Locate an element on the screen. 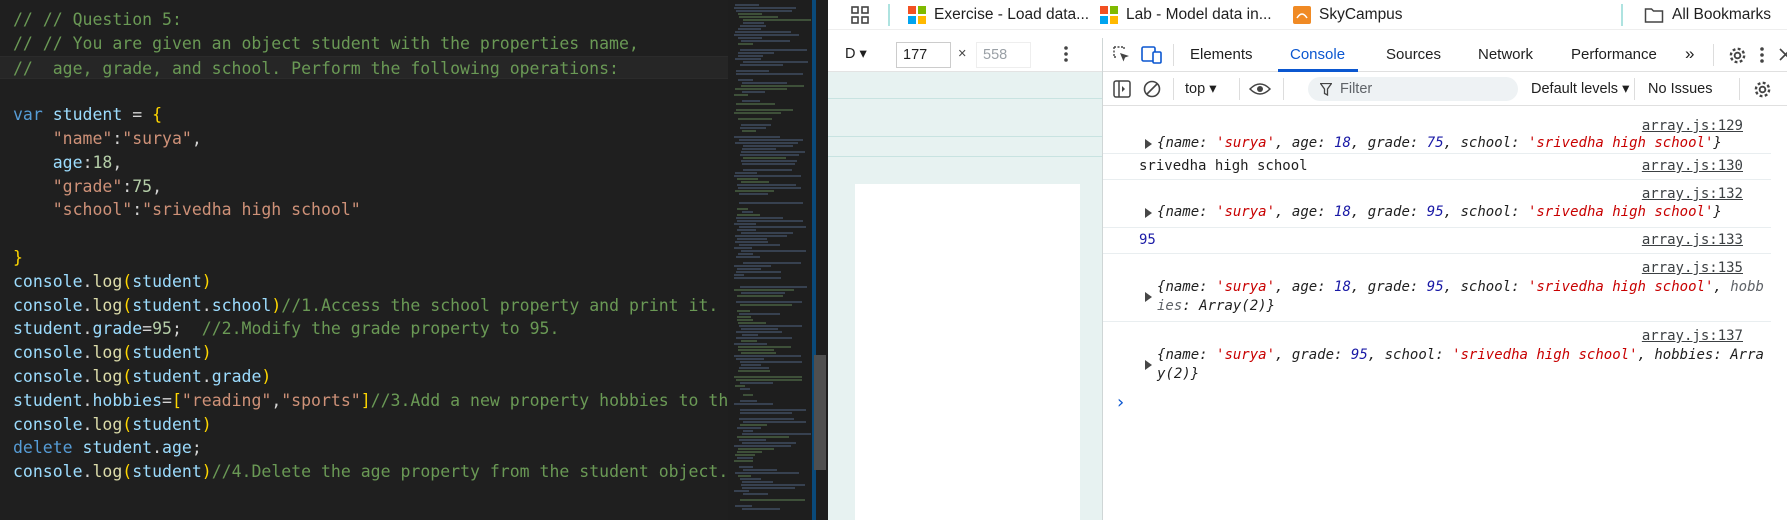  context-selector: top ▾ is located at coordinates (1200, 89).